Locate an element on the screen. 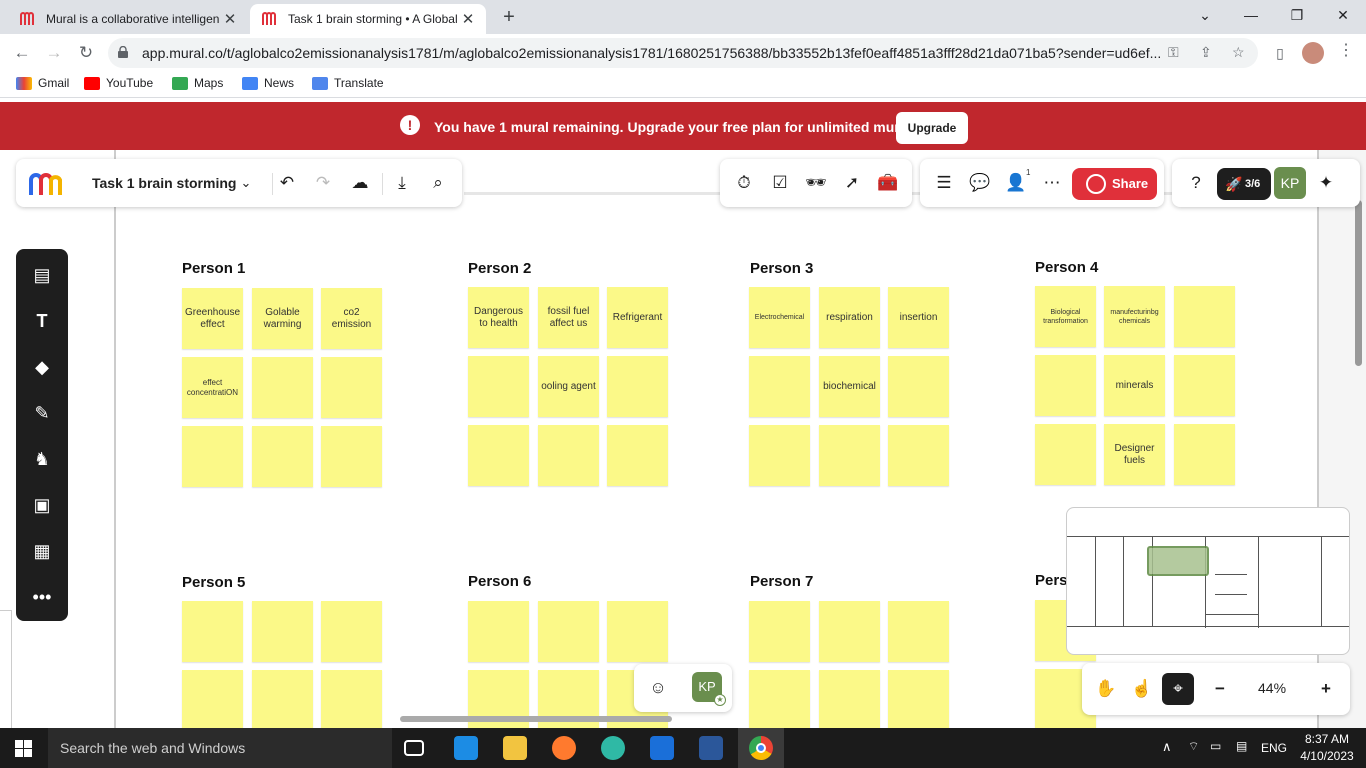 This screenshot has height=768, width=1366. sticky-note: Golable warming is located at coordinates (282, 318).